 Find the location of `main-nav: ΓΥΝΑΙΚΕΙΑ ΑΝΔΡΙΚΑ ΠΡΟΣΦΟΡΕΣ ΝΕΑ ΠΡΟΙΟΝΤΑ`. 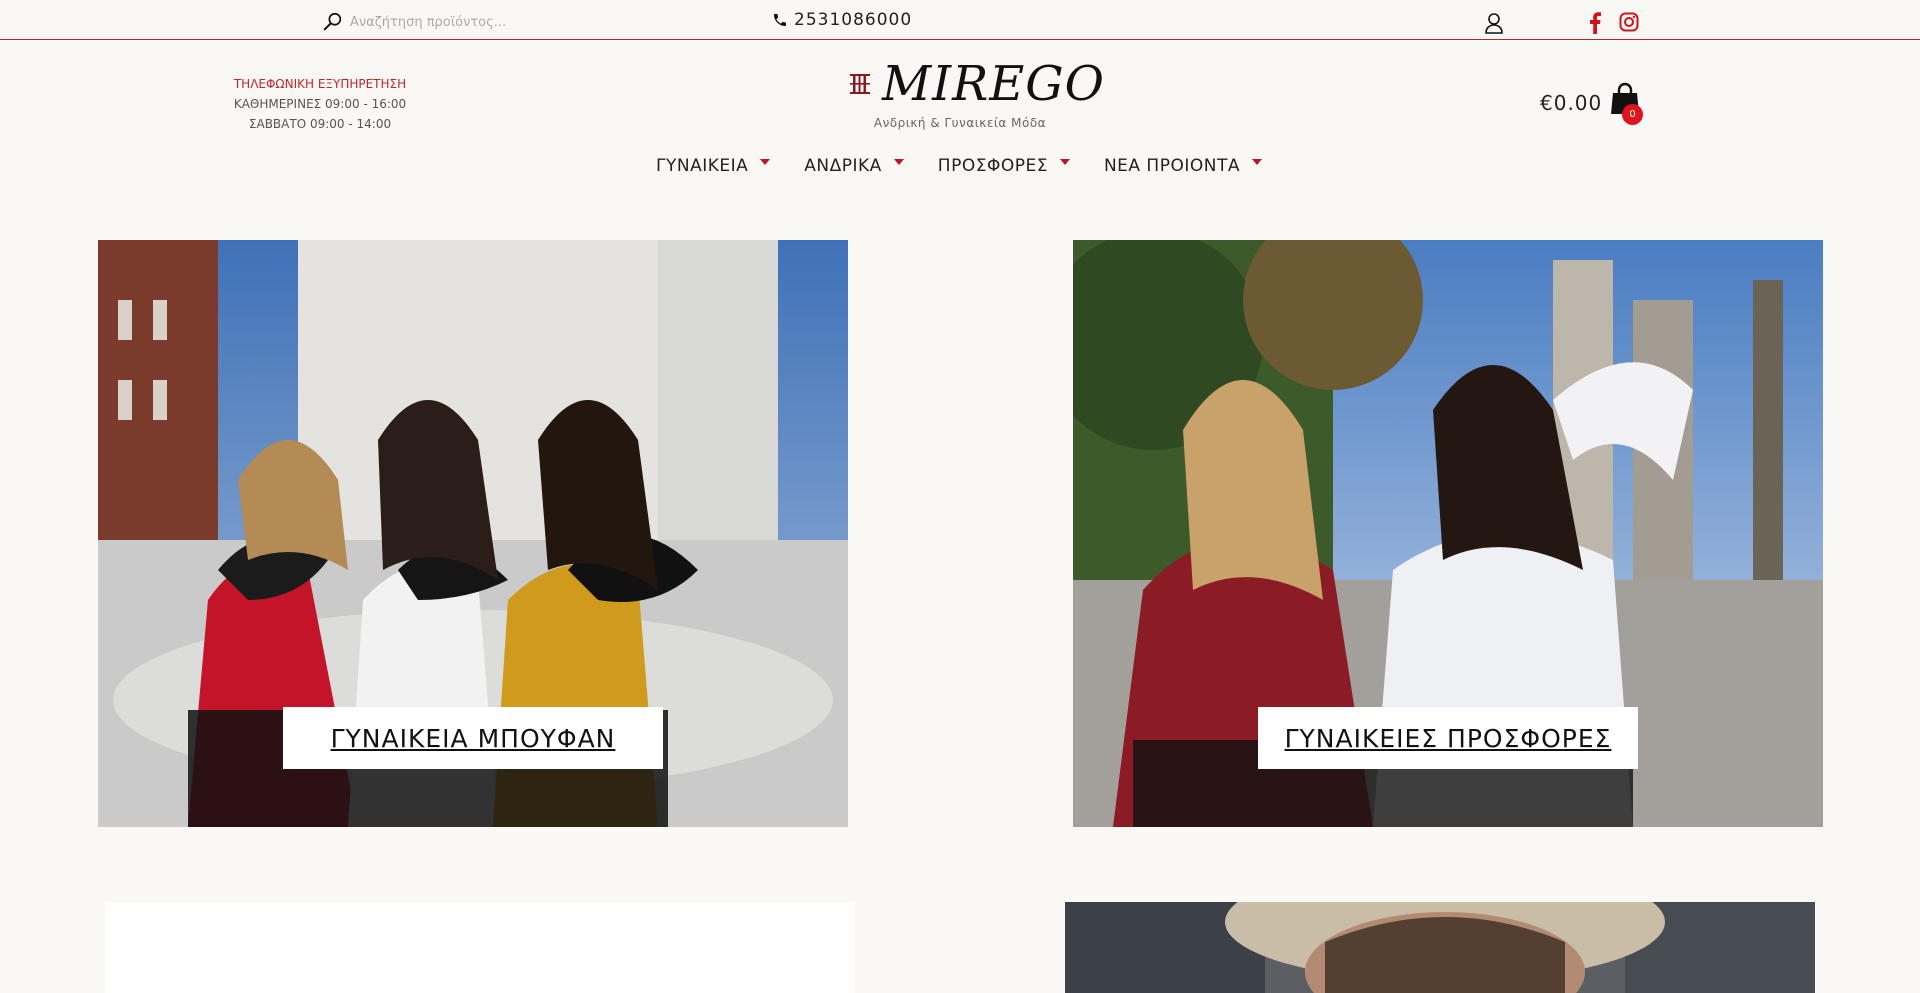

main-nav: ΓΥΝΑΙΚΕΙΑ ΑΝΔΡΙΚΑ ΠΡΟΣΦΟΡΕΣ ΝΕΑ ΠΡΟΙΟΝΤΑ is located at coordinates (959, 166).